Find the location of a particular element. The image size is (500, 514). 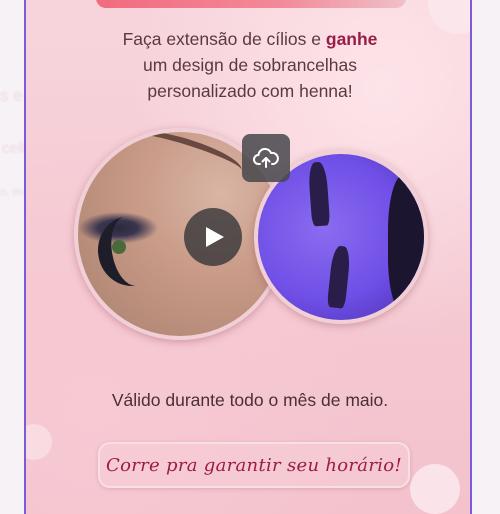

cloud-upload-icon is located at coordinates (266, 157).